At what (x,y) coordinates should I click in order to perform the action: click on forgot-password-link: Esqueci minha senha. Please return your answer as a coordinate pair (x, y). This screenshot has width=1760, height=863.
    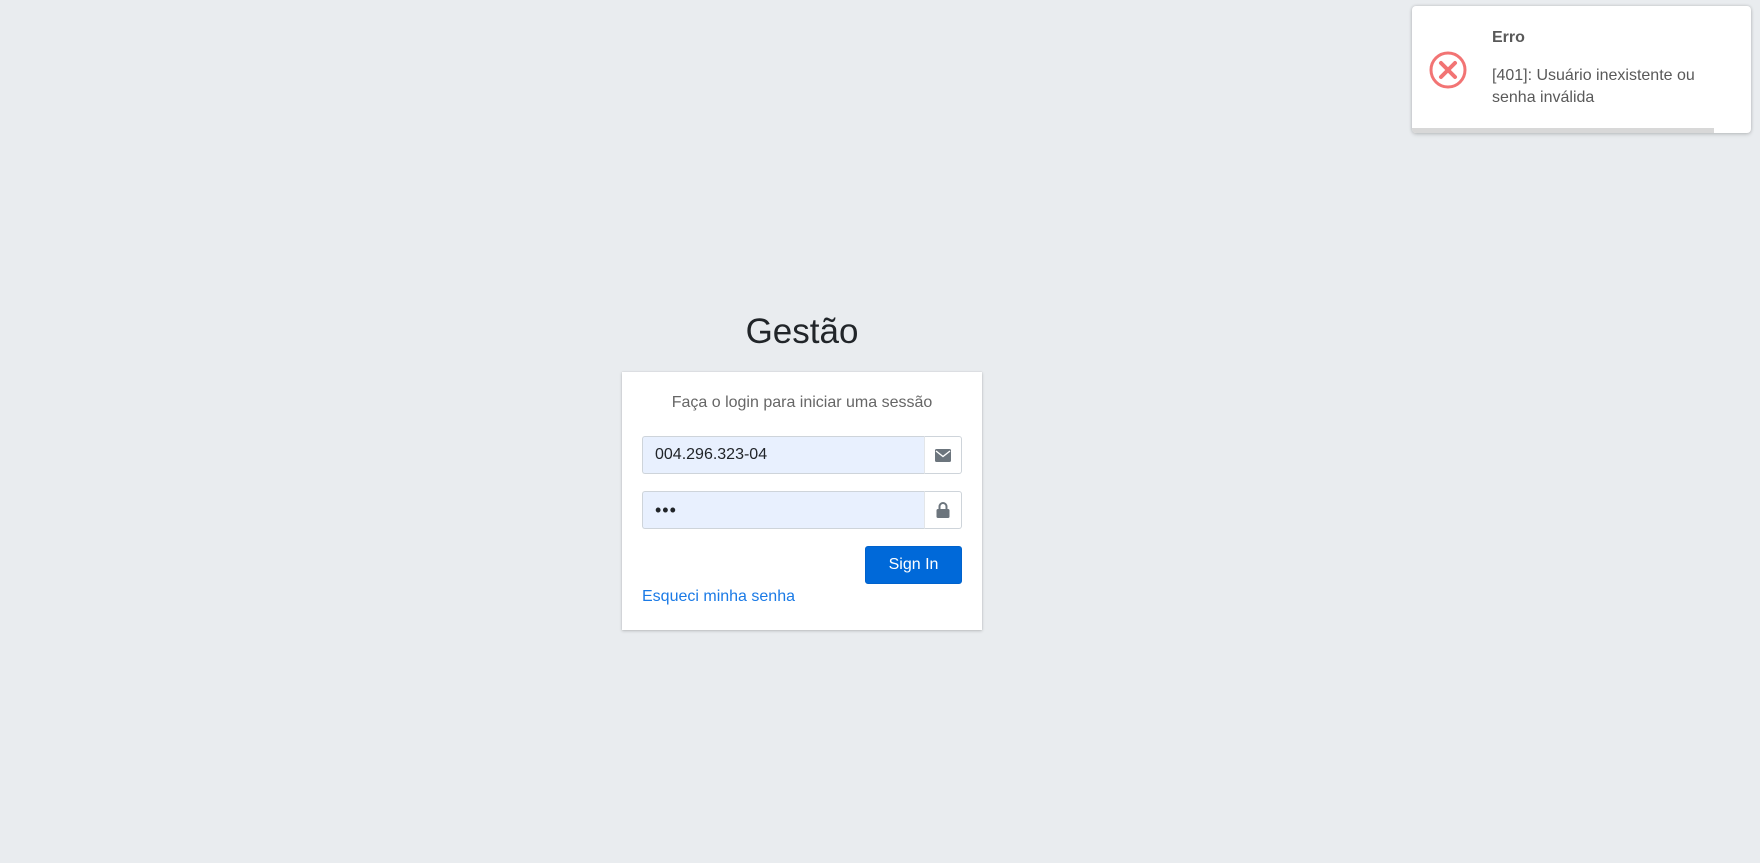
    Looking at the image, I should click on (718, 597).